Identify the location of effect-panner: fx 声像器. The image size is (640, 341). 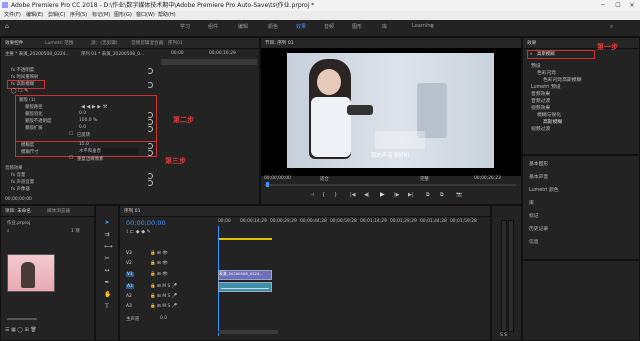
(20, 189).